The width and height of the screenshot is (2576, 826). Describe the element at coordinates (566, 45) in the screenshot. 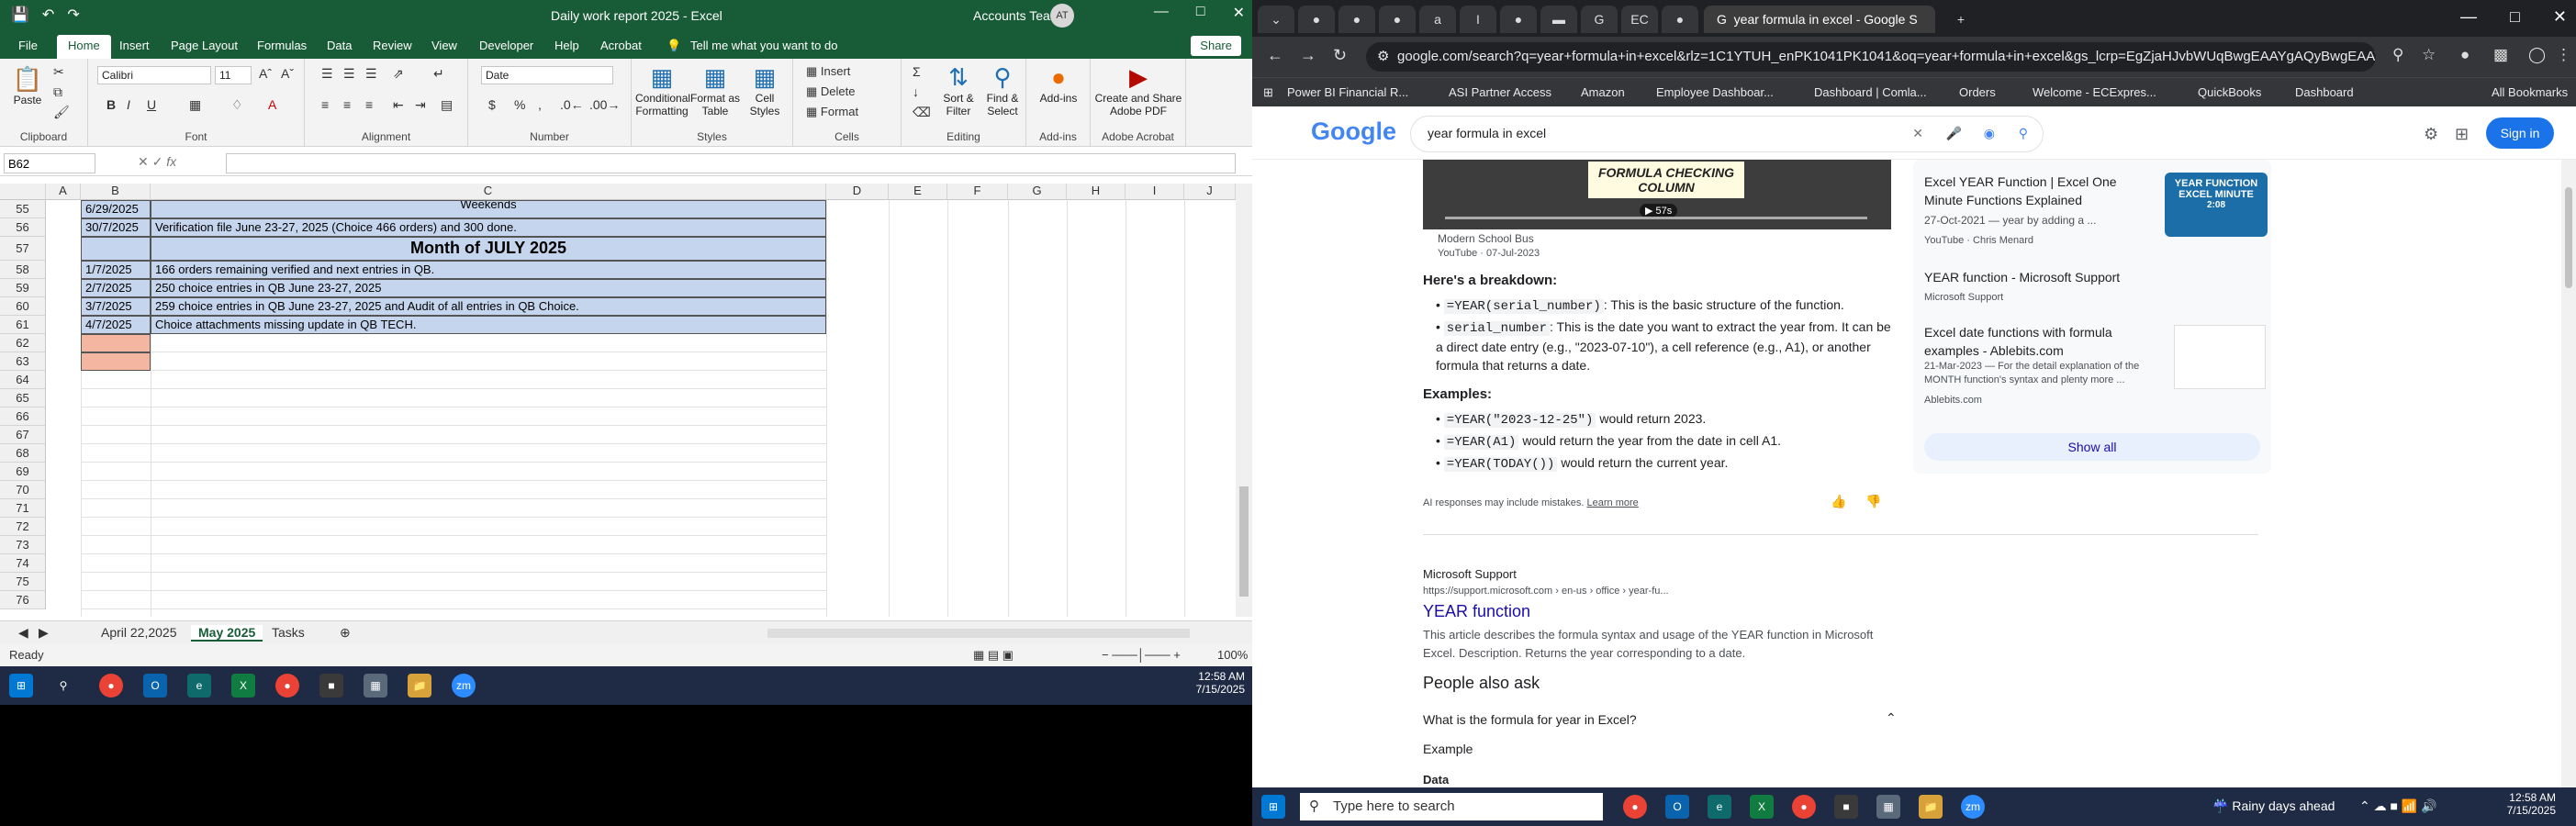

I see `tab-help: Help` at that location.